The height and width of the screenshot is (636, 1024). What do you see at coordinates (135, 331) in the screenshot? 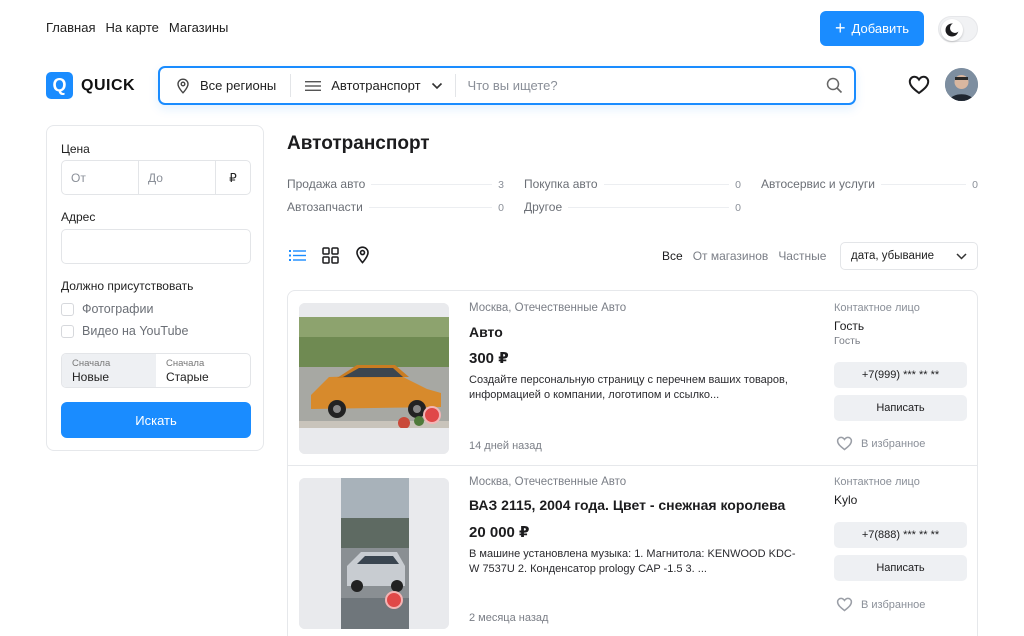
I see `youtube-checkbox-label: Видео на YouTube` at bounding box center [135, 331].